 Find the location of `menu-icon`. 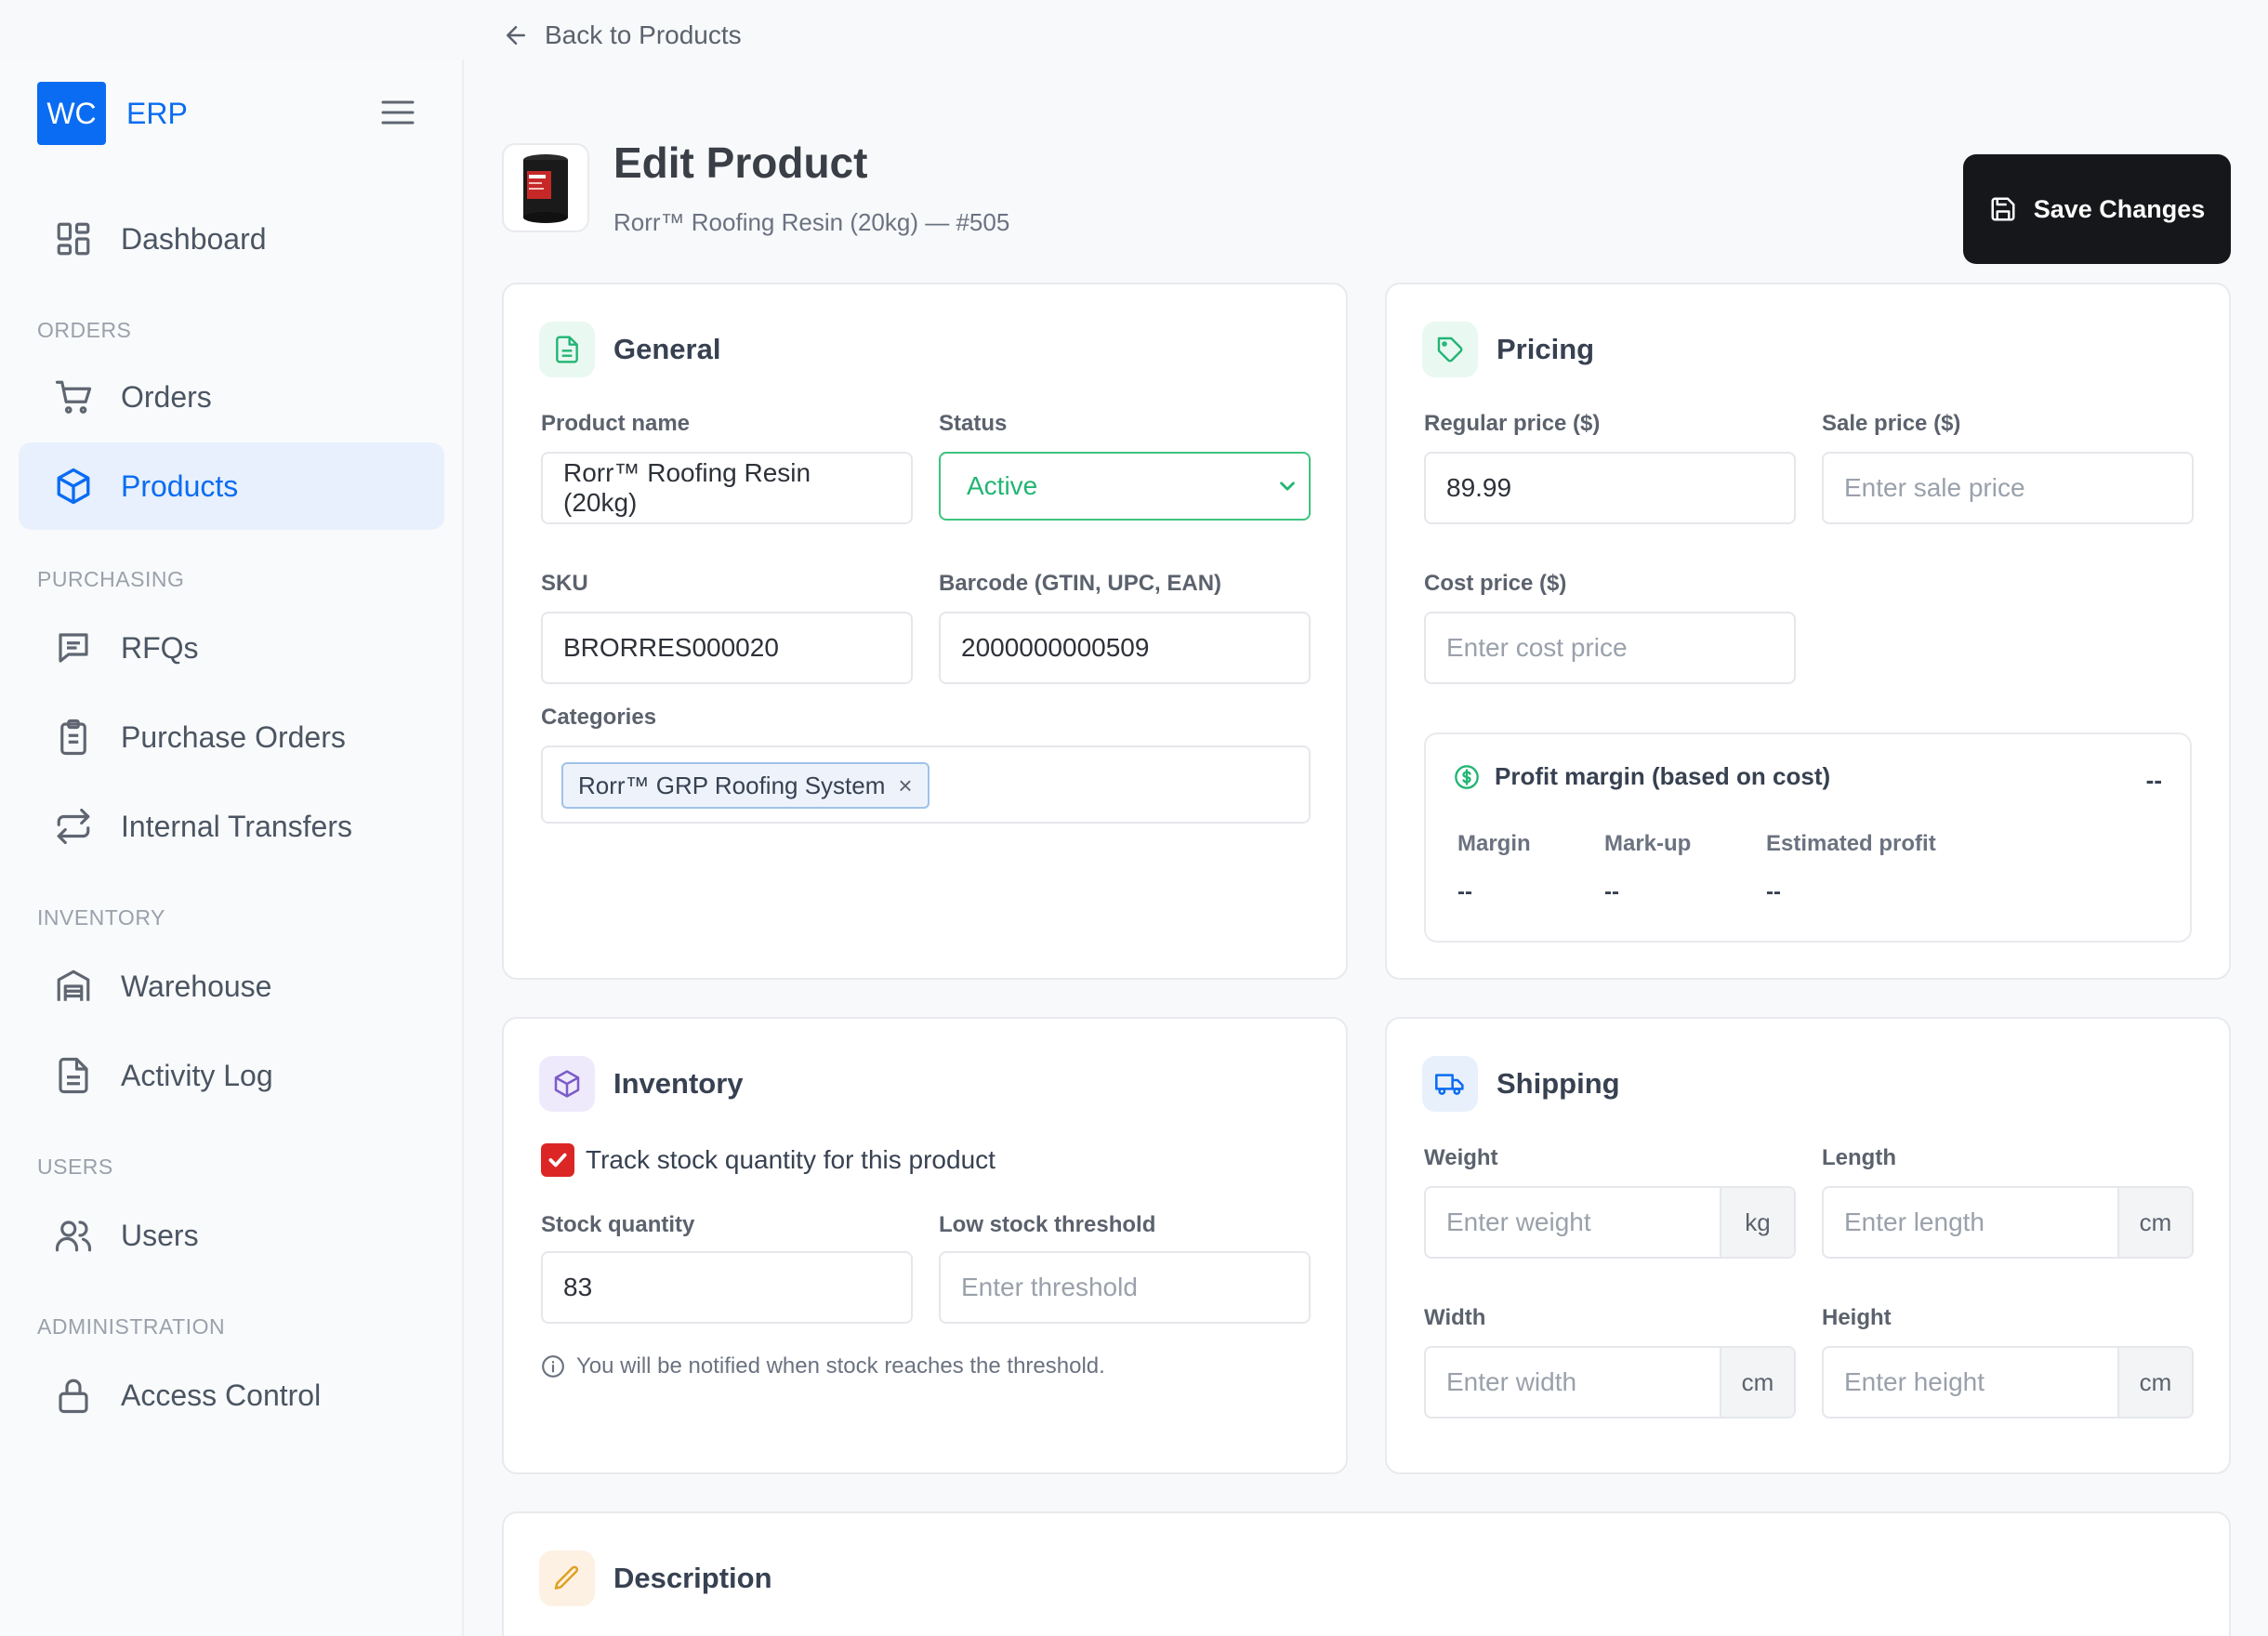

menu-icon is located at coordinates (398, 112).